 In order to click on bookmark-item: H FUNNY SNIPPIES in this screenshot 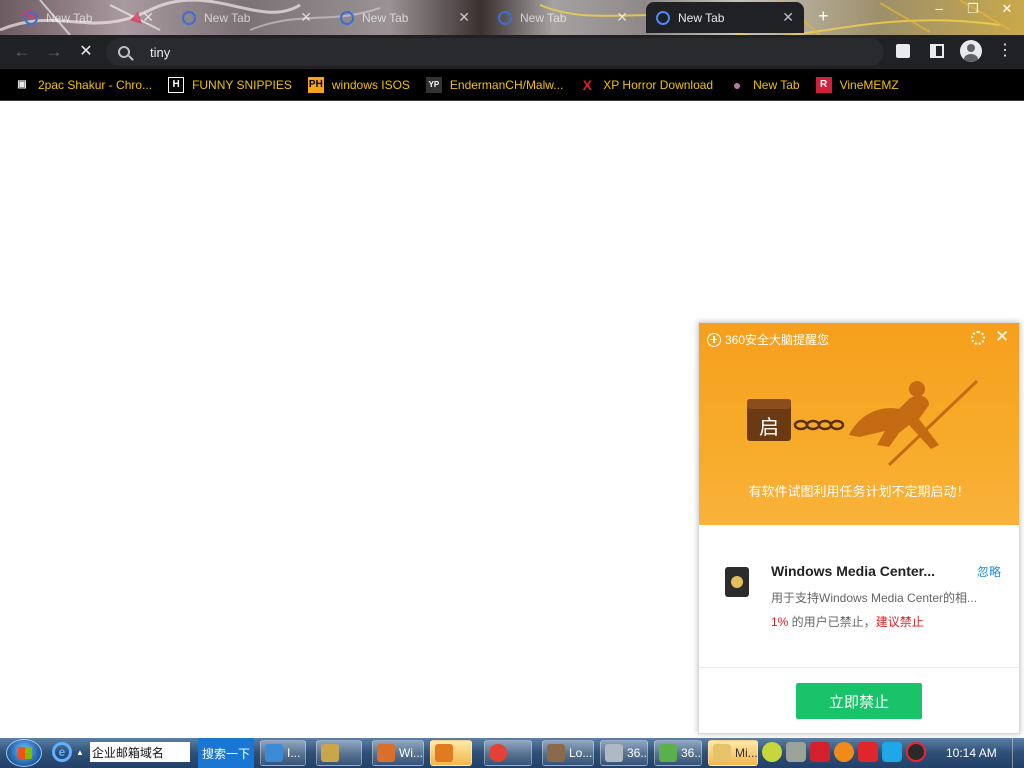, I will do `click(230, 84)`.